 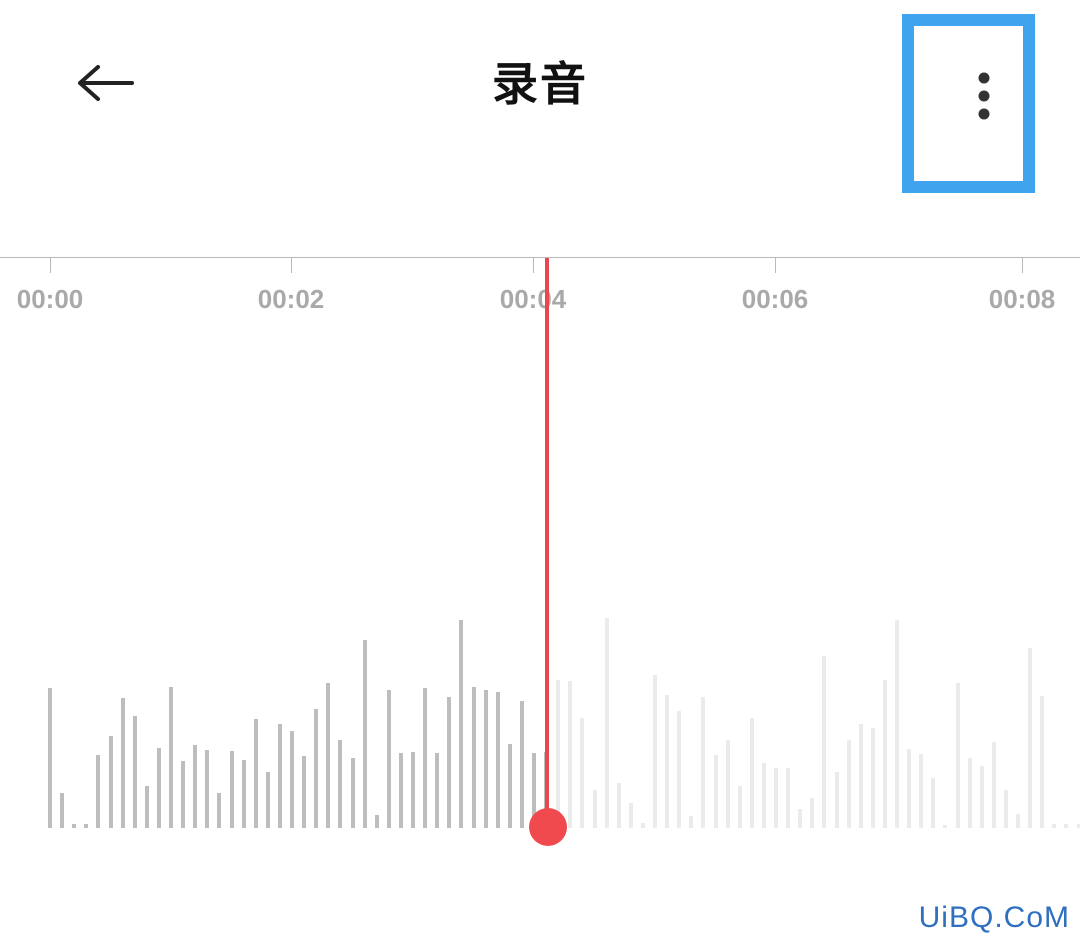 I want to click on timeline-label-4: 00:04, so click(x=533, y=299).